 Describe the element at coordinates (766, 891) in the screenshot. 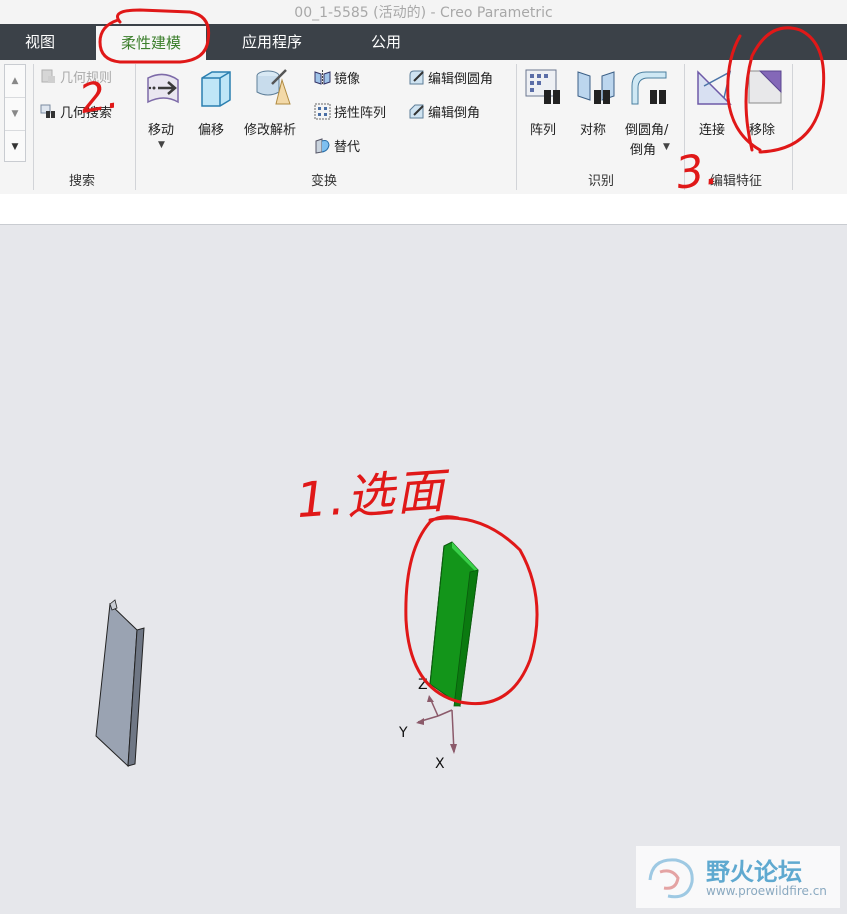

I see `watermark-url: www.proewildfire.cn` at that location.